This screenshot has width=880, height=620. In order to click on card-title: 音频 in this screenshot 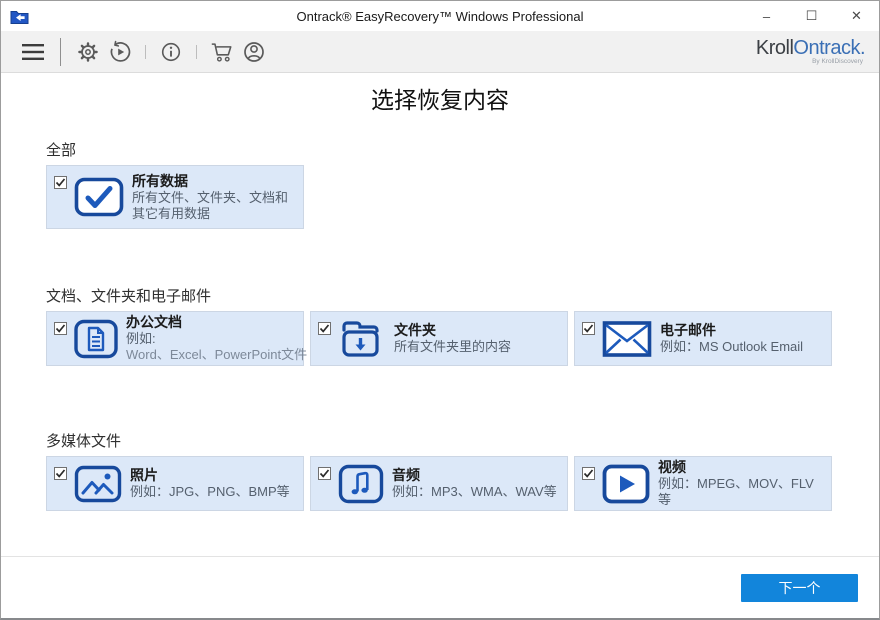, I will do `click(406, 475)`.